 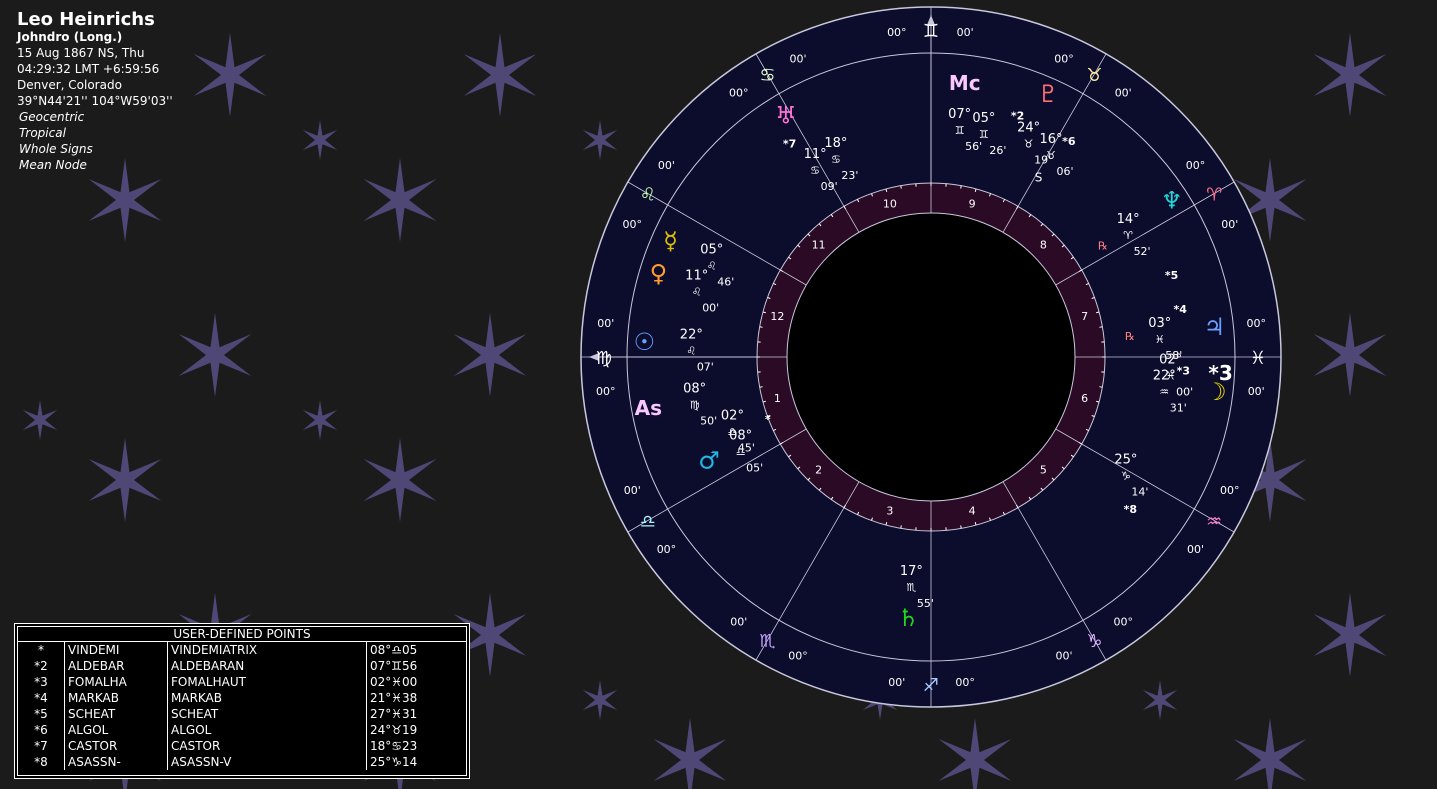 I want to click on point-name: ALDEBARAN, so click(x=267, y=666).